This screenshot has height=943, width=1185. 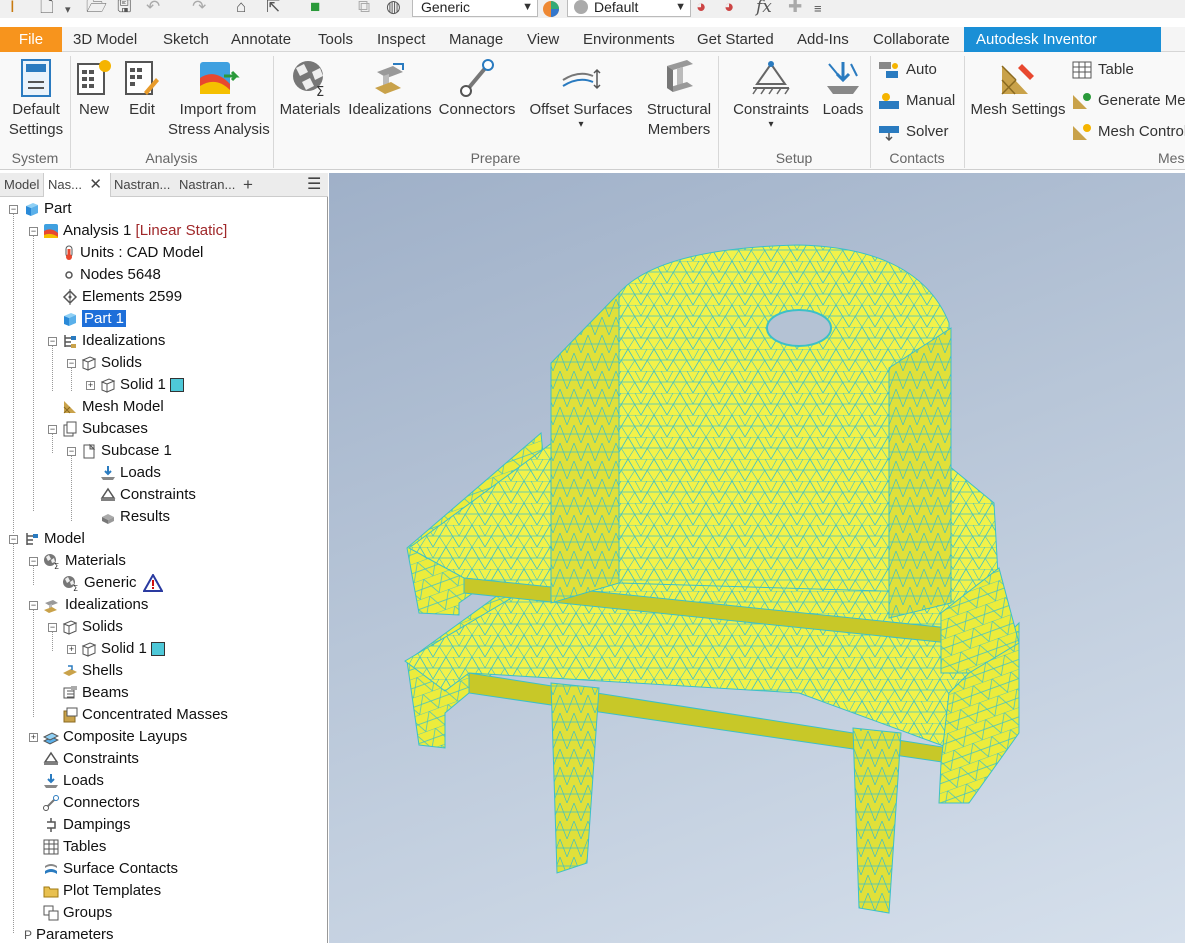 I want to click on plus-icon: ✚, so click(x=795, y=8).